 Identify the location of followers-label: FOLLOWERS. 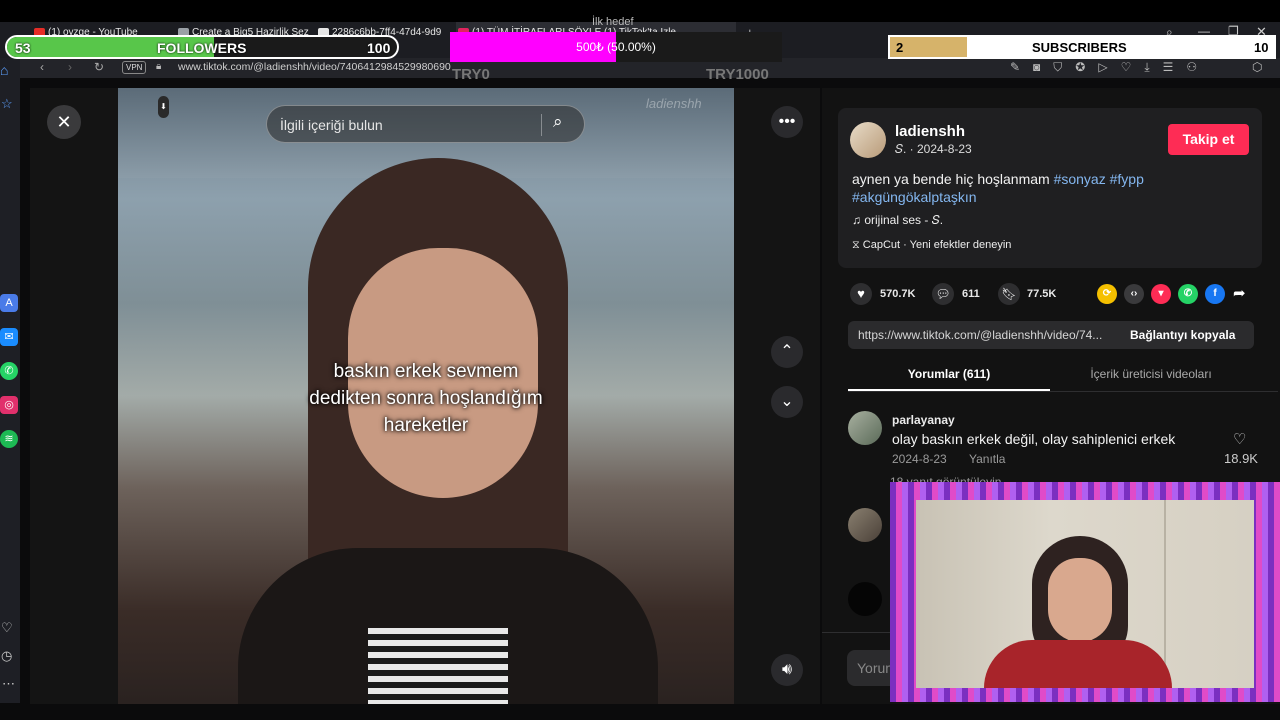
(202, 48).